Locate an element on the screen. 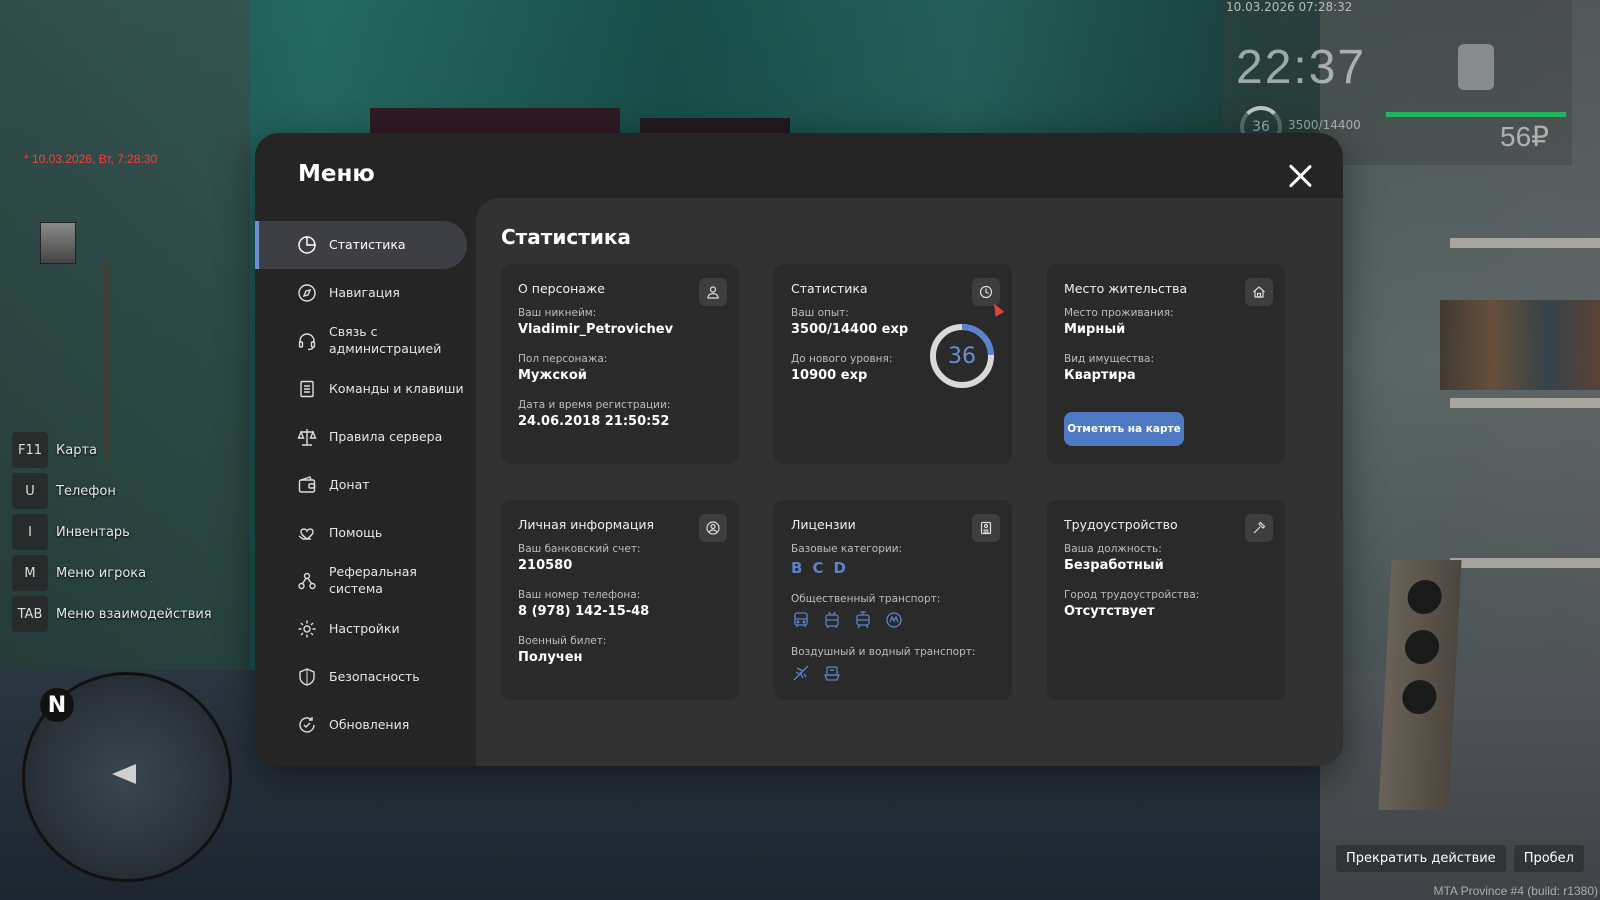 This screenshot has height=900, width=1600. field-bank: Ваш банковский счет: 210580 is located at coordinates (579, 558).